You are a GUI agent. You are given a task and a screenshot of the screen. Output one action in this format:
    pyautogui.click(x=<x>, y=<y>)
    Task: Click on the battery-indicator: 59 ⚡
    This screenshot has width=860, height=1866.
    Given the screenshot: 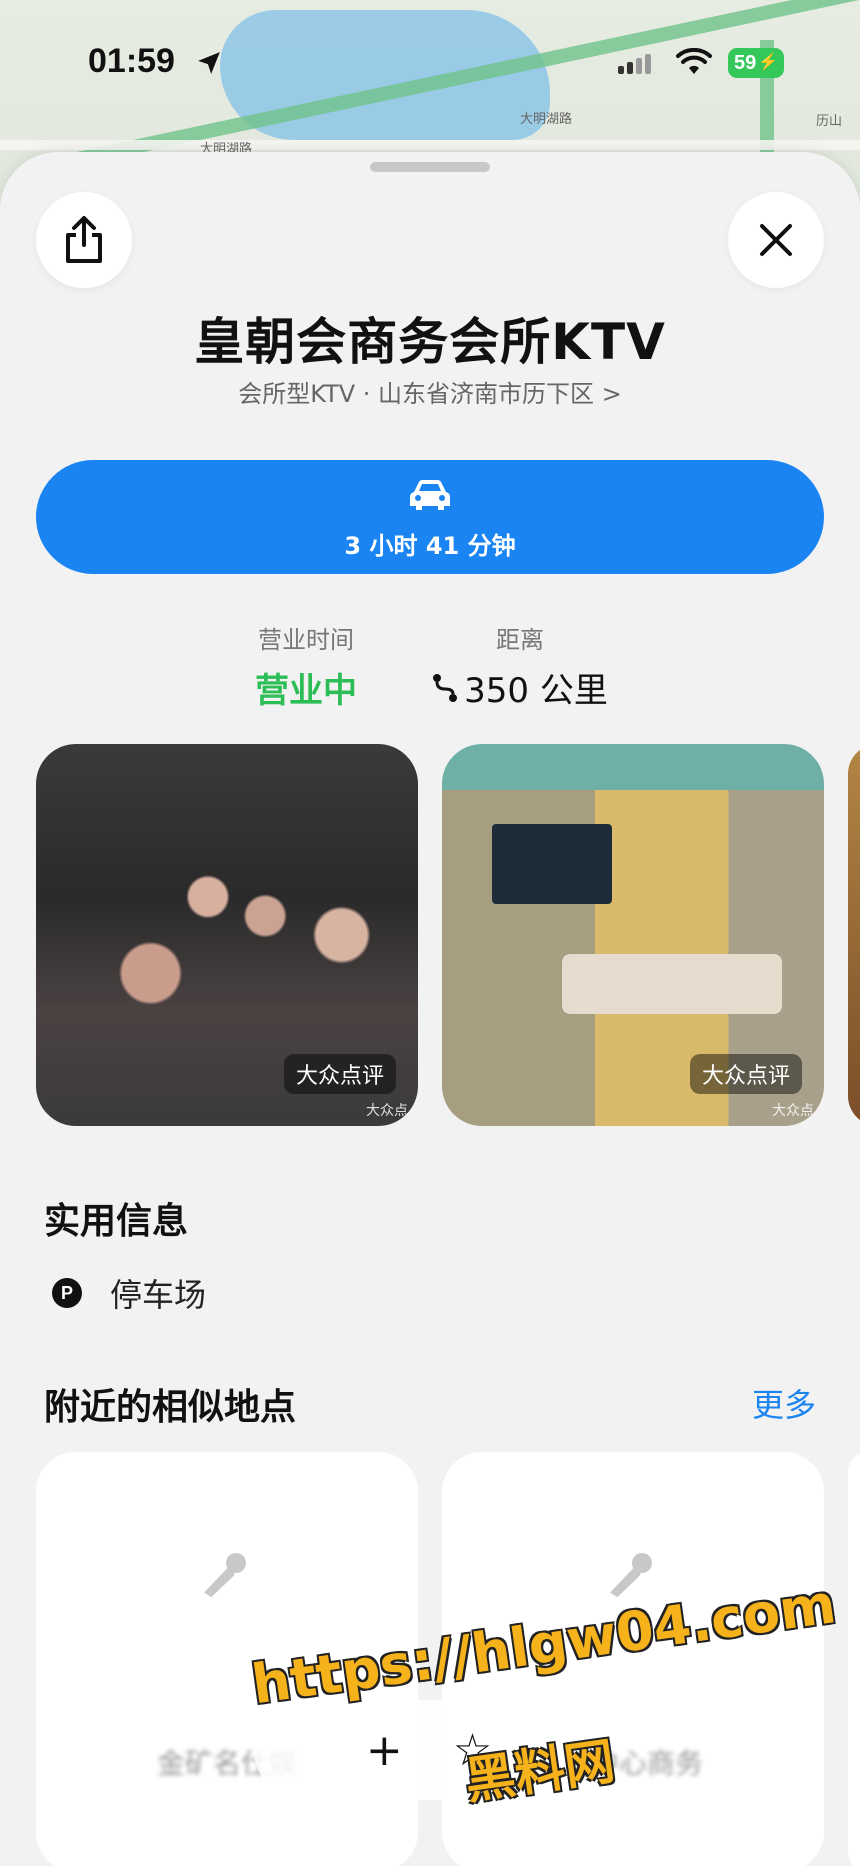 What is the action you would take?
    pyautogui.click(x=756, y=63)
    